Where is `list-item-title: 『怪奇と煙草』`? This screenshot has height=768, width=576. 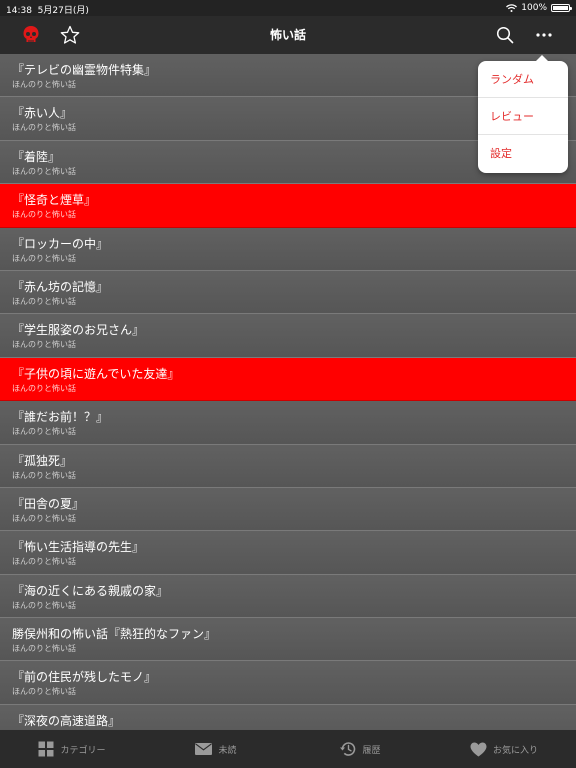
list-item-title: 『怪奇と煙草』 is located at coordinates (54, 200).